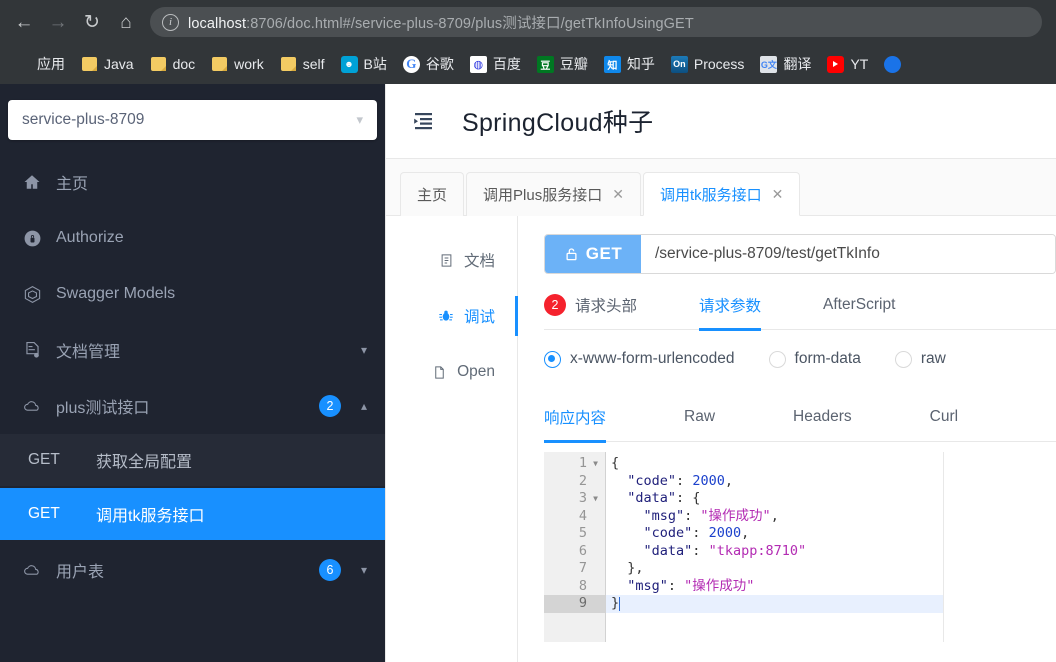  Describe the element at coordinates (757, 550) in the screenshot. I see `code-token-str: "tkapp:8710"` at that location.